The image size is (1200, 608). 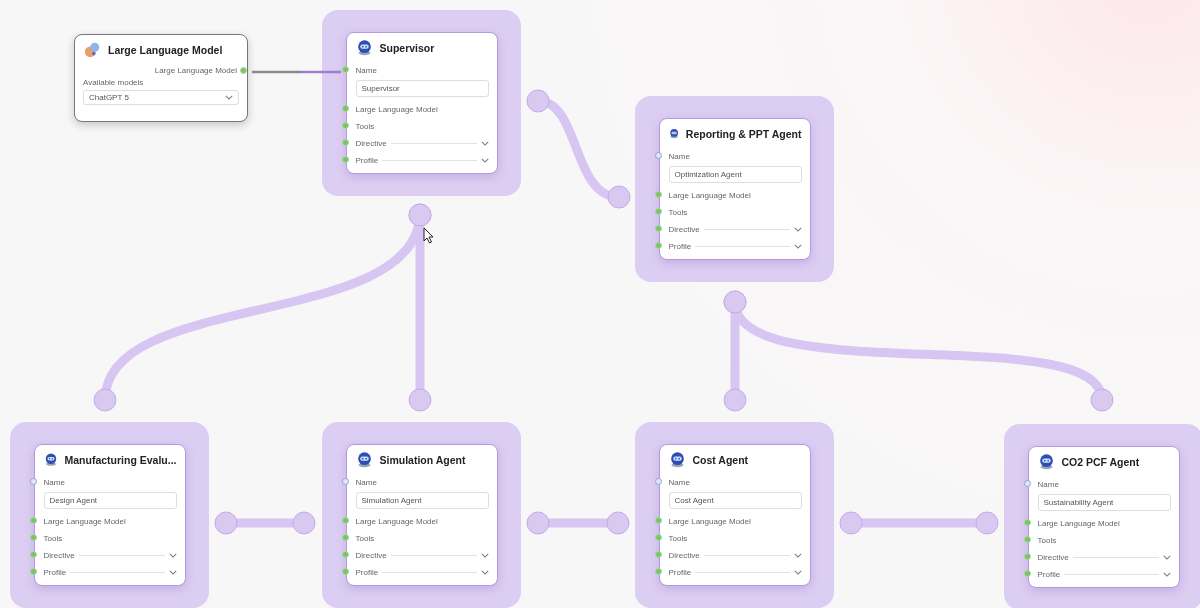 I want to click on agent-node-card: CO2 PCF Agent Name Sustainability Agent Large Language Model Tools Directive Profile, so click(x=1103, y=517).